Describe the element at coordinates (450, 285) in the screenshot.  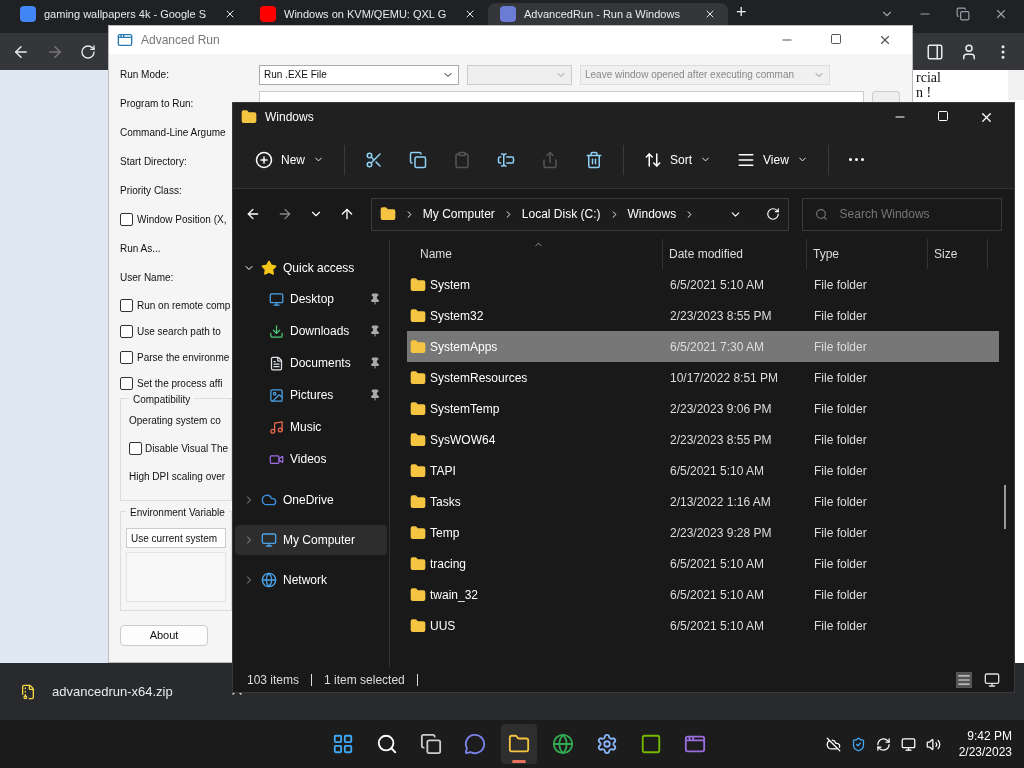
I see `file-name: System` at that location.